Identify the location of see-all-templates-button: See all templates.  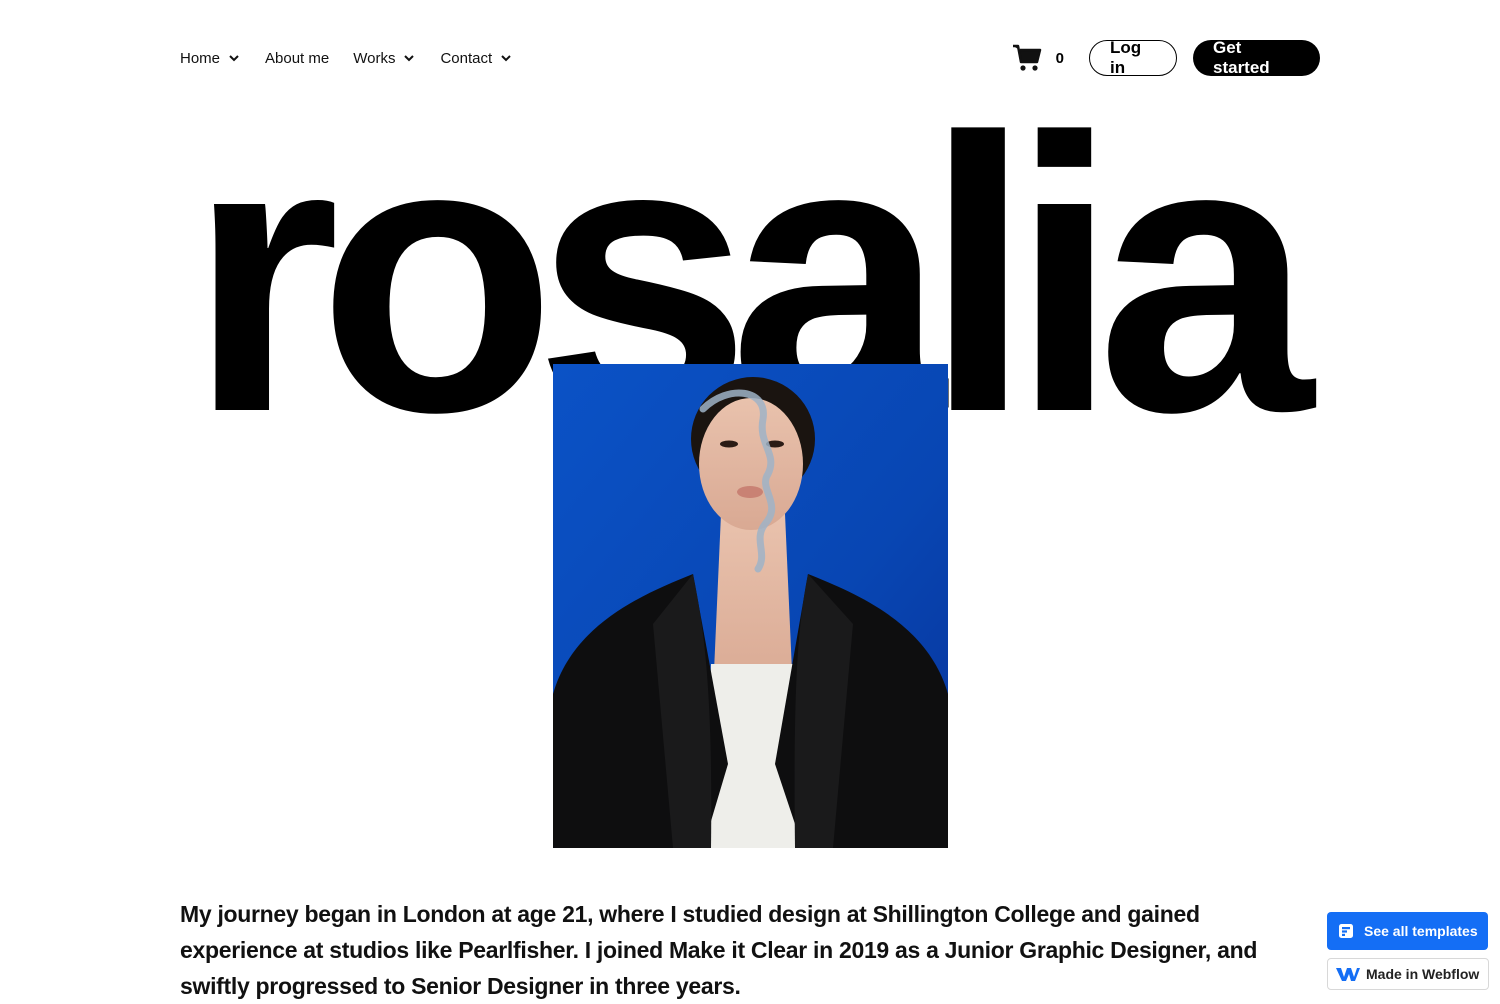
(1407, 931).